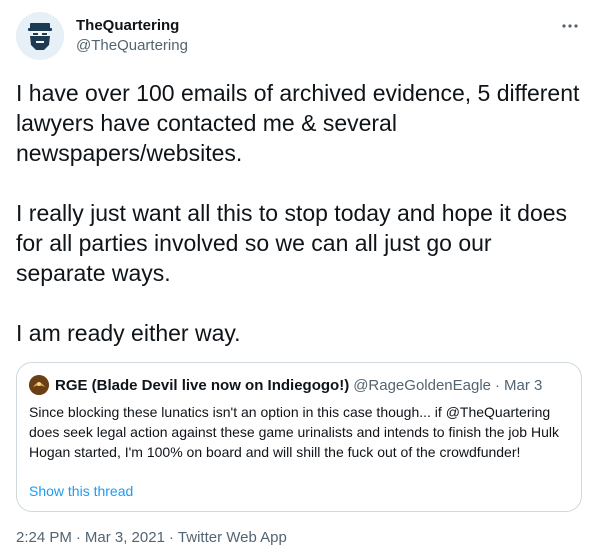  What do you see at coordinates (81, 491) in the screenshot?
I see `show-thread-link: Show this thread` at bounding box center [81, 491].